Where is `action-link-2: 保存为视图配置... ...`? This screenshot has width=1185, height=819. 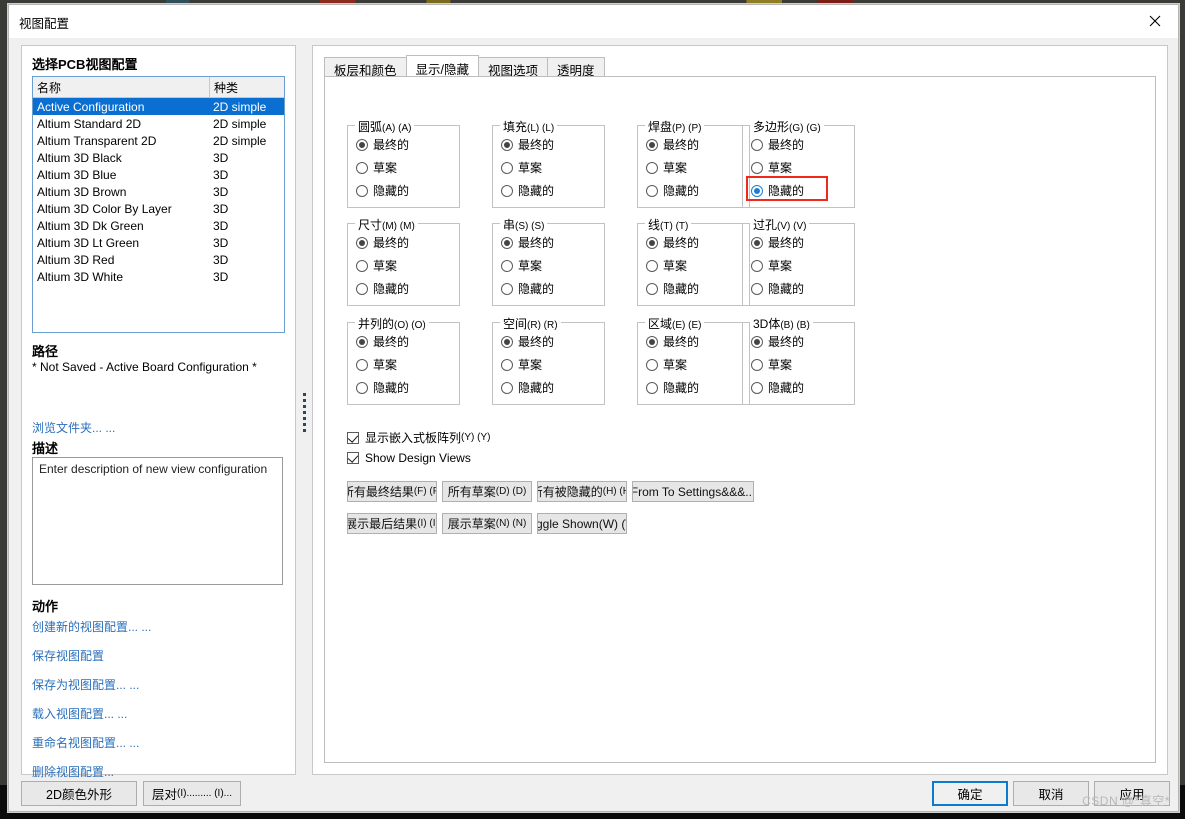
action-link-2: 保存为视图配置... ... is located at coordinates (85, 684).